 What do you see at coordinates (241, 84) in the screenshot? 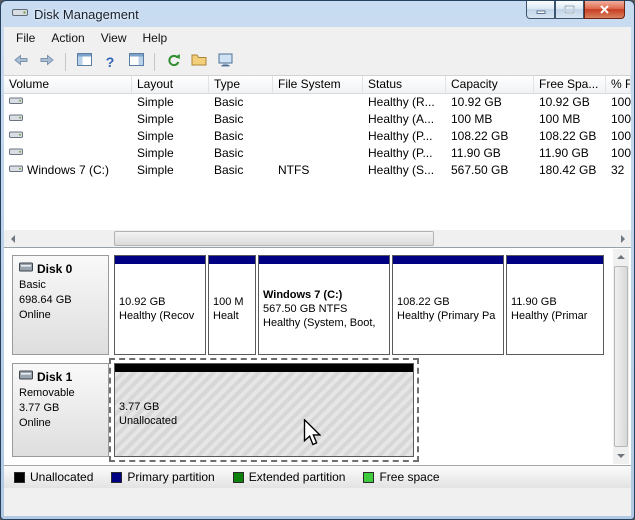
I see `column-header-type: Type` at bounding box center [241, 84].